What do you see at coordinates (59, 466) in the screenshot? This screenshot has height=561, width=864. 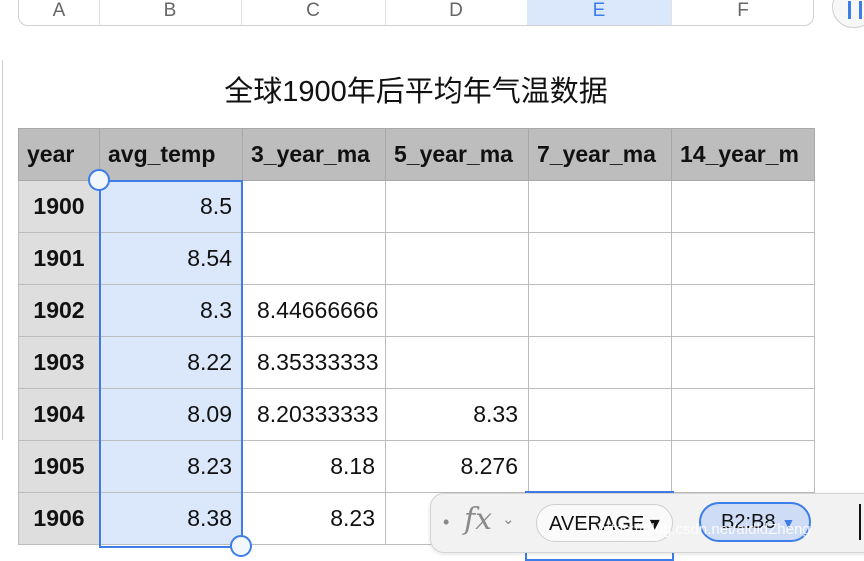 I see `year-cell: 1905` at bounding box center [59, 466].